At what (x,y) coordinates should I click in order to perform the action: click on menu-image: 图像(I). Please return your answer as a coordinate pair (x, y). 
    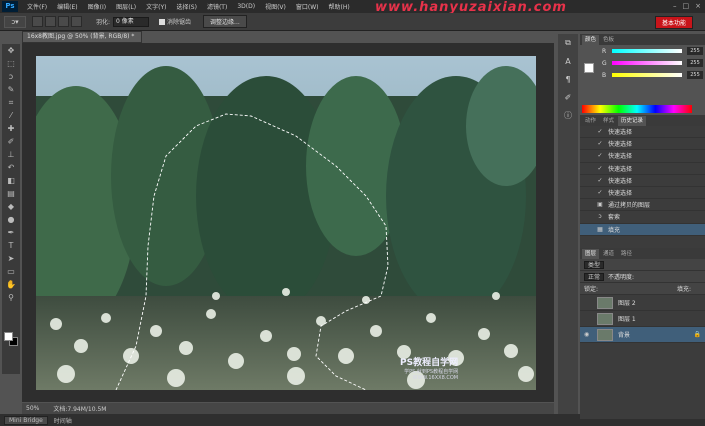
    Looking at the image, I should click on (97, 6).